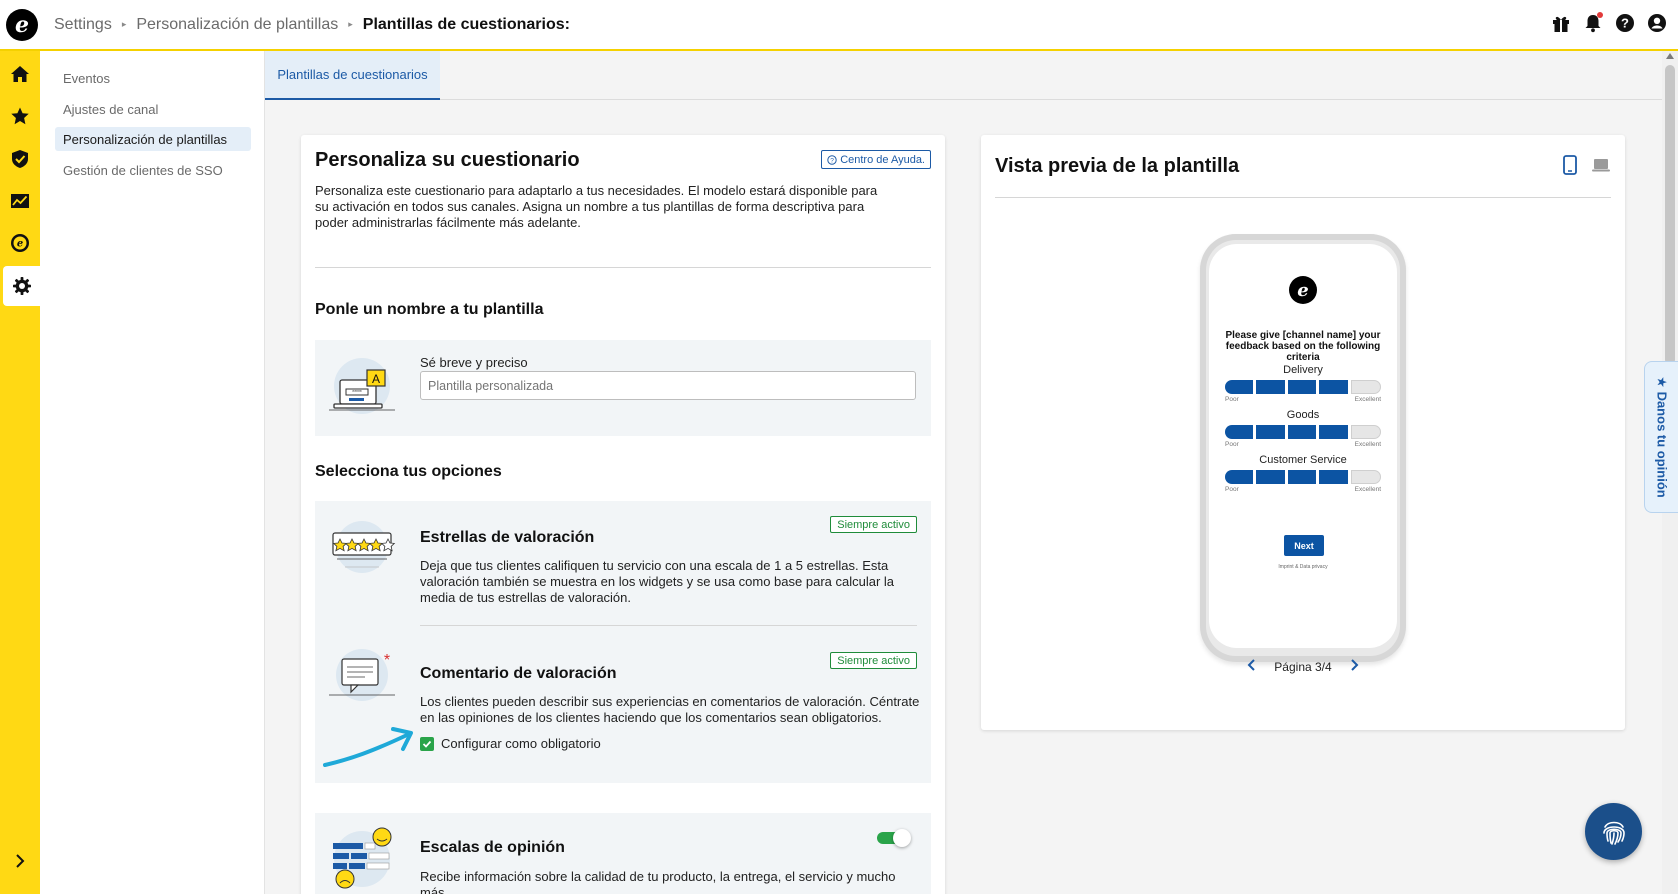 The height and width of the screenshot is (894, 1678). What do you see at coordinates (668, 625) in the screenshot?
I see `divider` at bounding box center [668, 625].